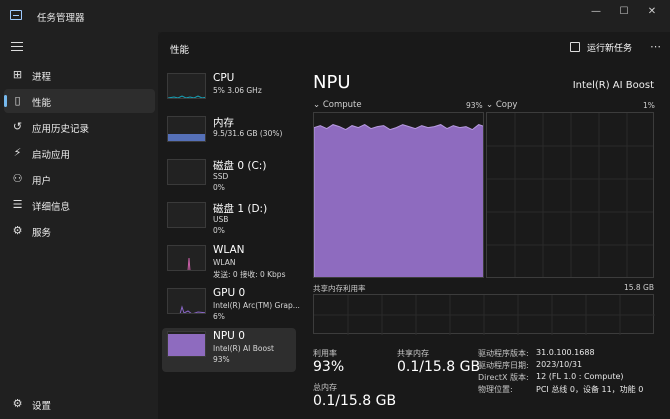  I want to click on device-usage: 93%, so click(221, 359).